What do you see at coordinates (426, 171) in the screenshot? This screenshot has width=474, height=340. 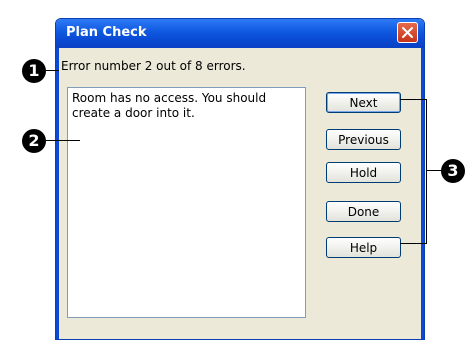 I see `bracket-vertical` at bounding box center [426, 171].